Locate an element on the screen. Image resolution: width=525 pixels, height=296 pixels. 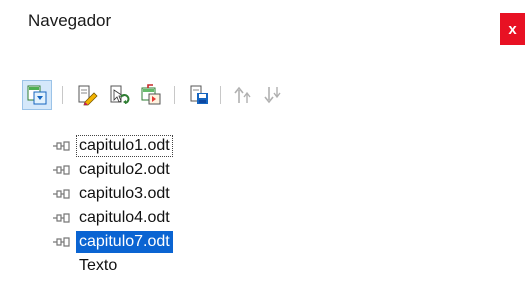
tree-item-label: capitulo7.odt is located at coordinates (124, 242).